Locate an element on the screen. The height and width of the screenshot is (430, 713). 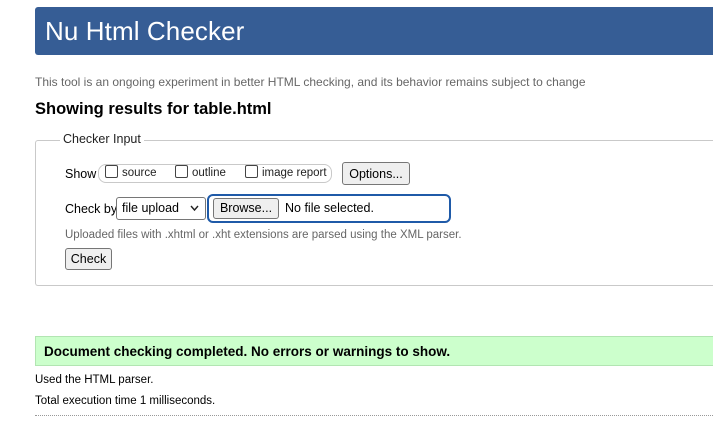
source-checkbox-label: source is located at coordinates (139, 173).